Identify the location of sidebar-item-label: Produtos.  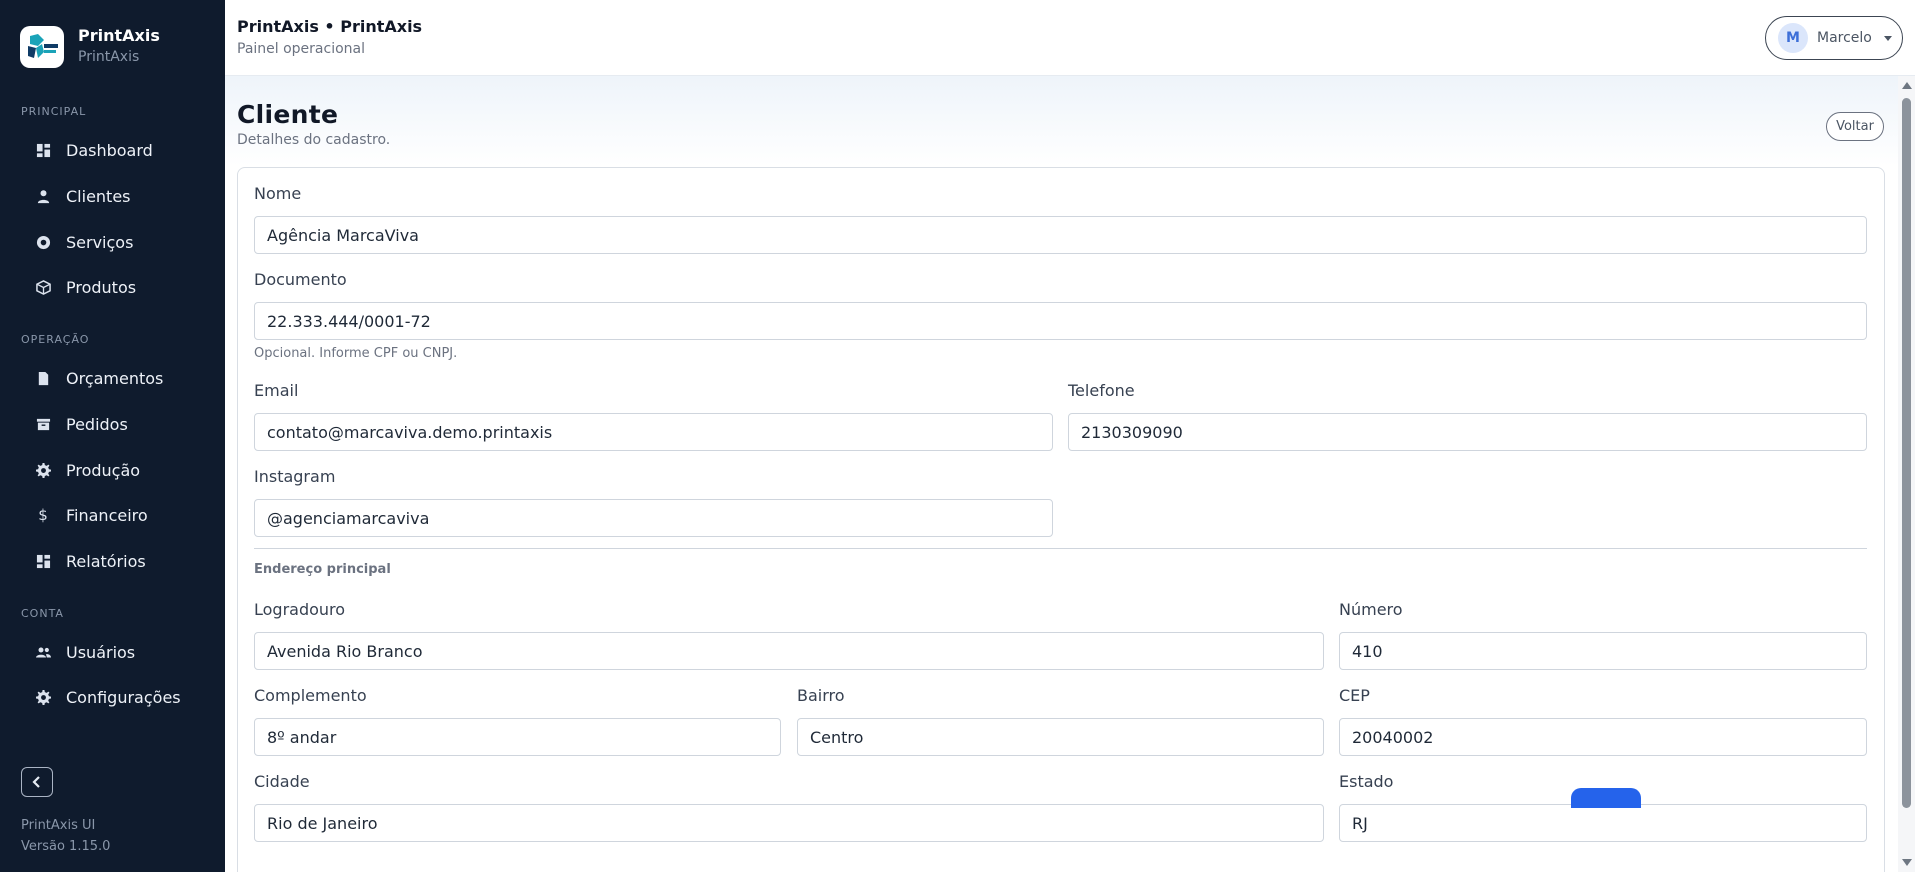
(101, 287).